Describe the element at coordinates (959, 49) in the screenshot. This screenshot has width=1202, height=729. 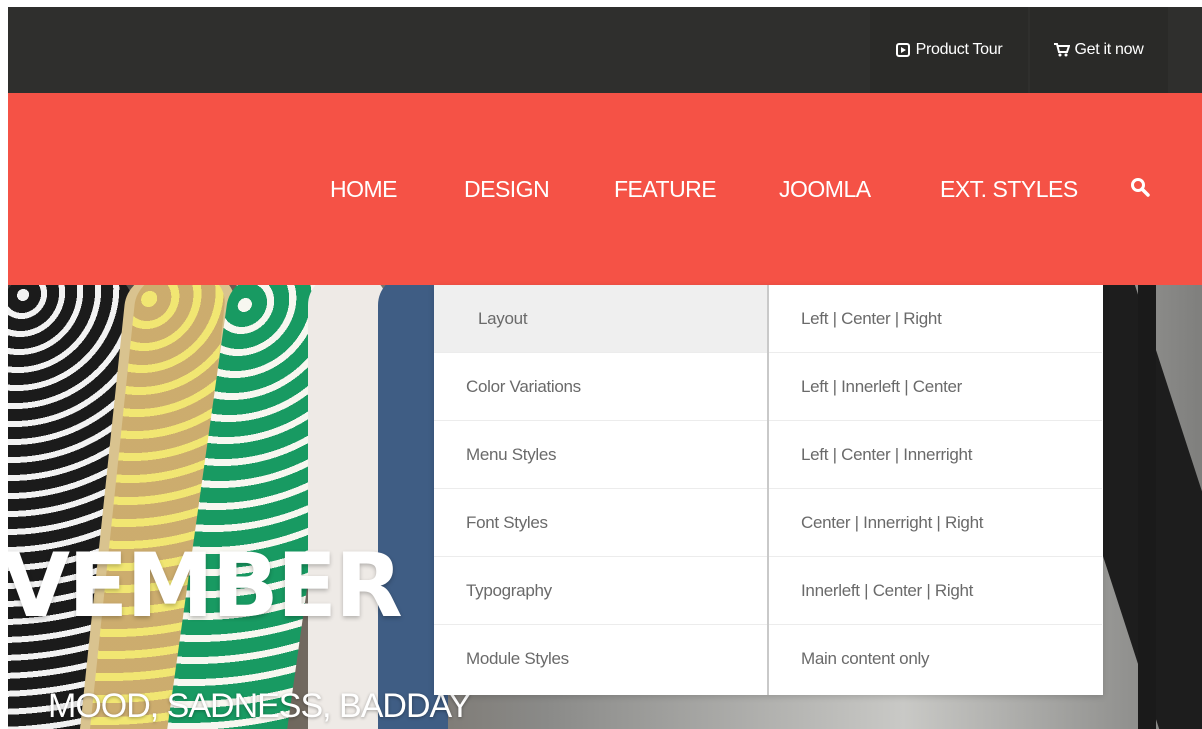
I see `product-tour-label: Product Tour` at that location.